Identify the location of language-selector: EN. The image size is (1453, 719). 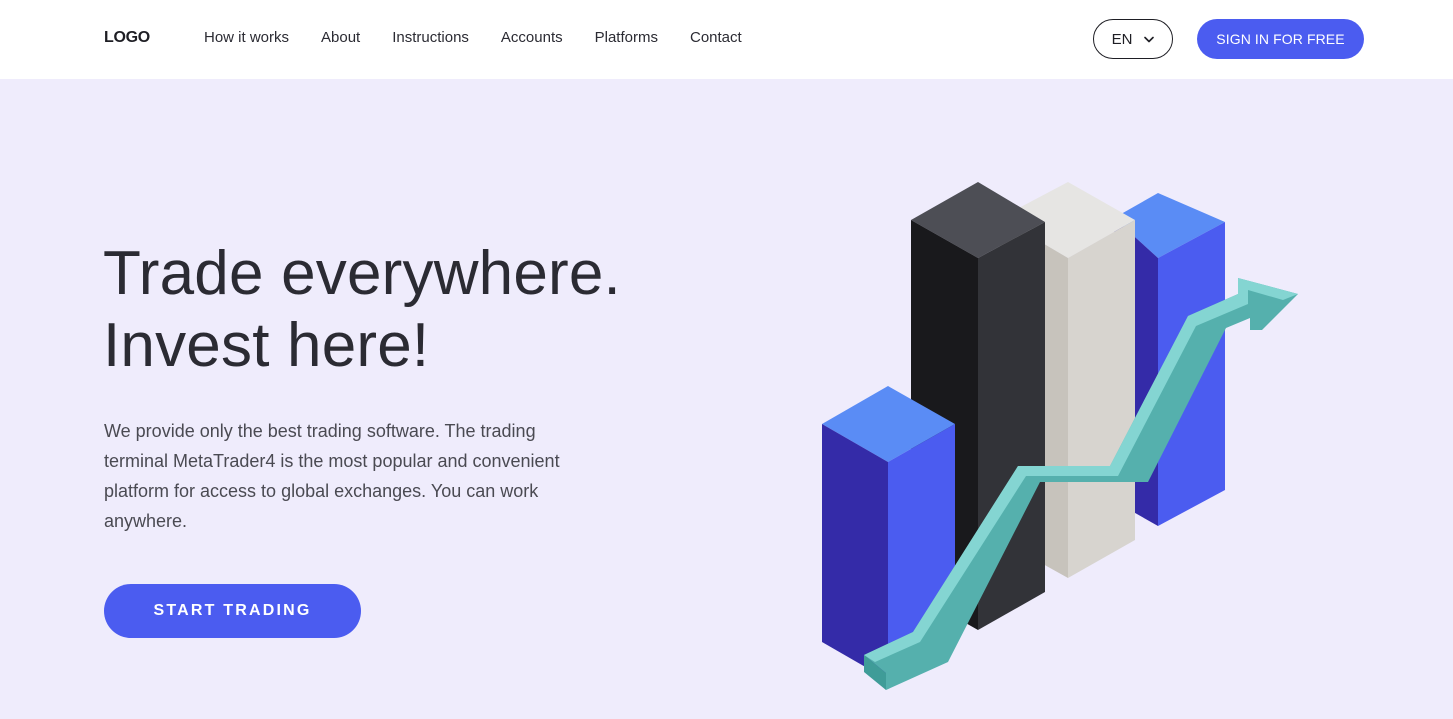
(1133, 39).